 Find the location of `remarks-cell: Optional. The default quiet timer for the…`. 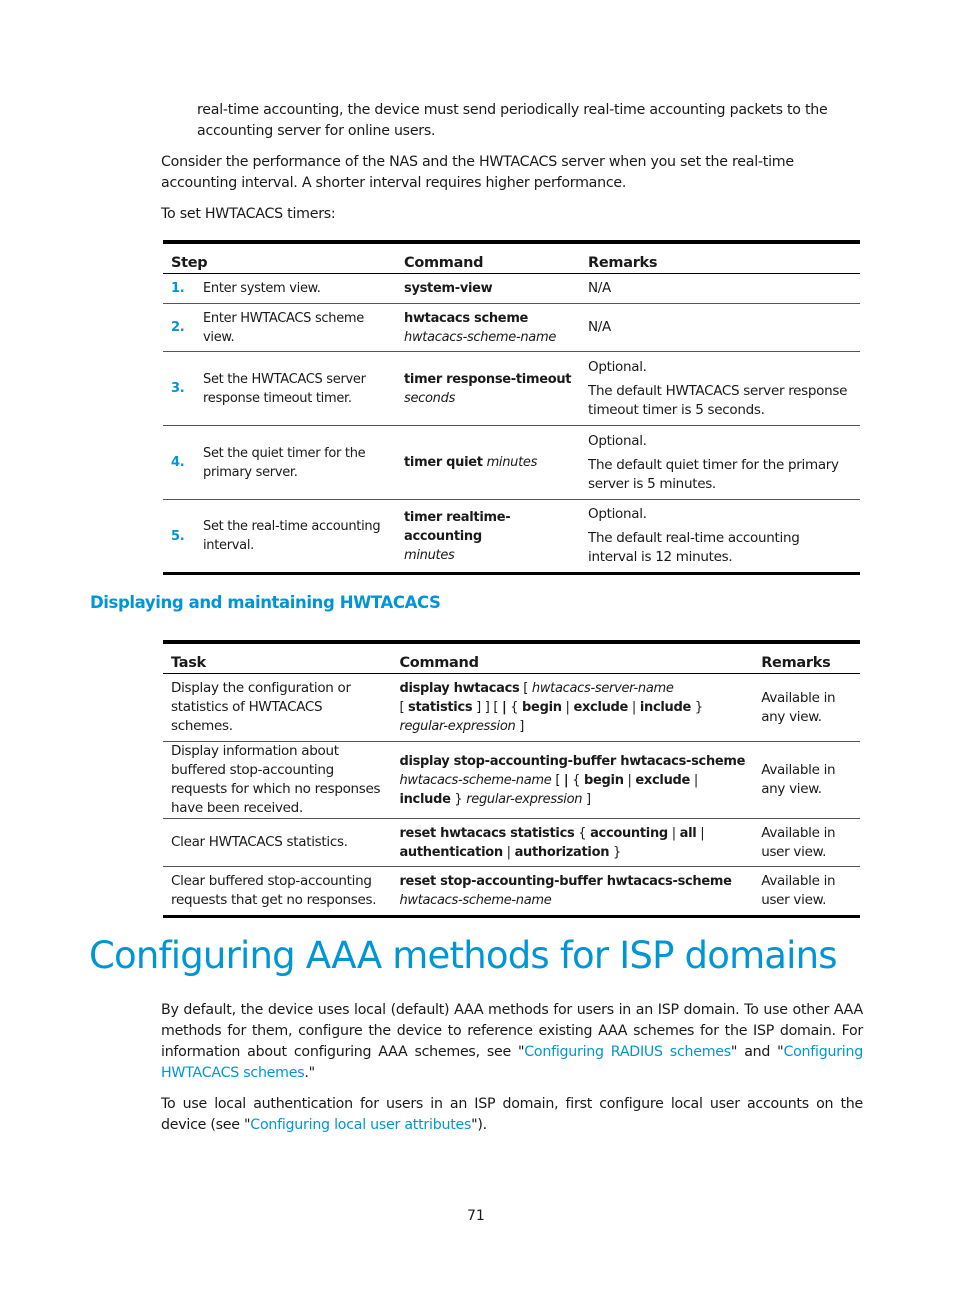

remarks-cell: Optional. The default quiet timer for the… is located at coordinates (720, 462).